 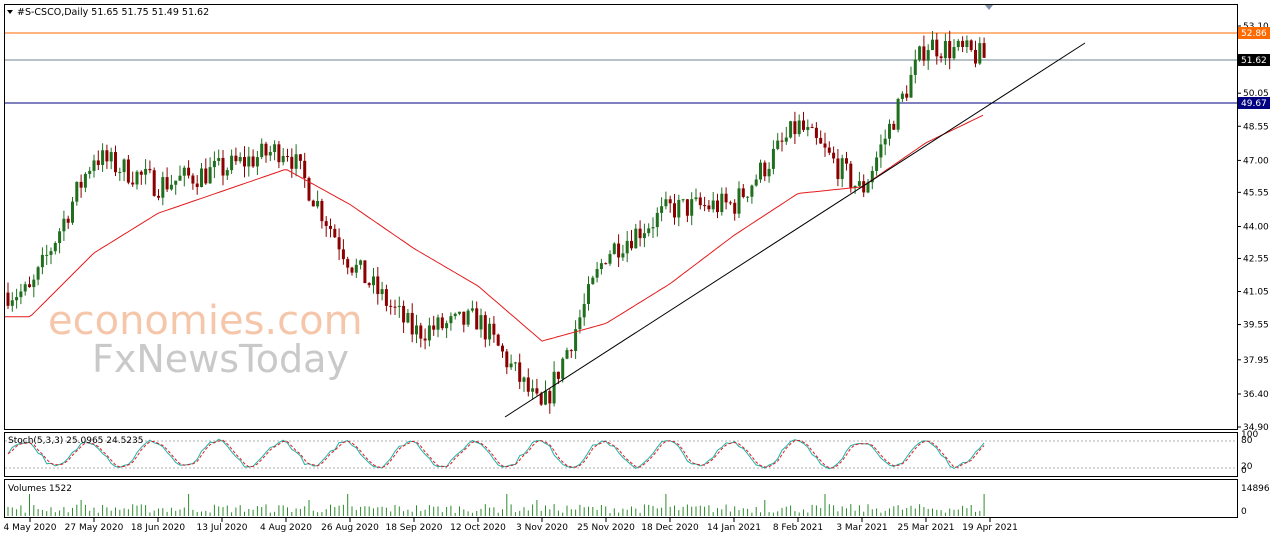 I want to click on time-tick-label: 18 Jun 2020, so click(x=158, y=528).